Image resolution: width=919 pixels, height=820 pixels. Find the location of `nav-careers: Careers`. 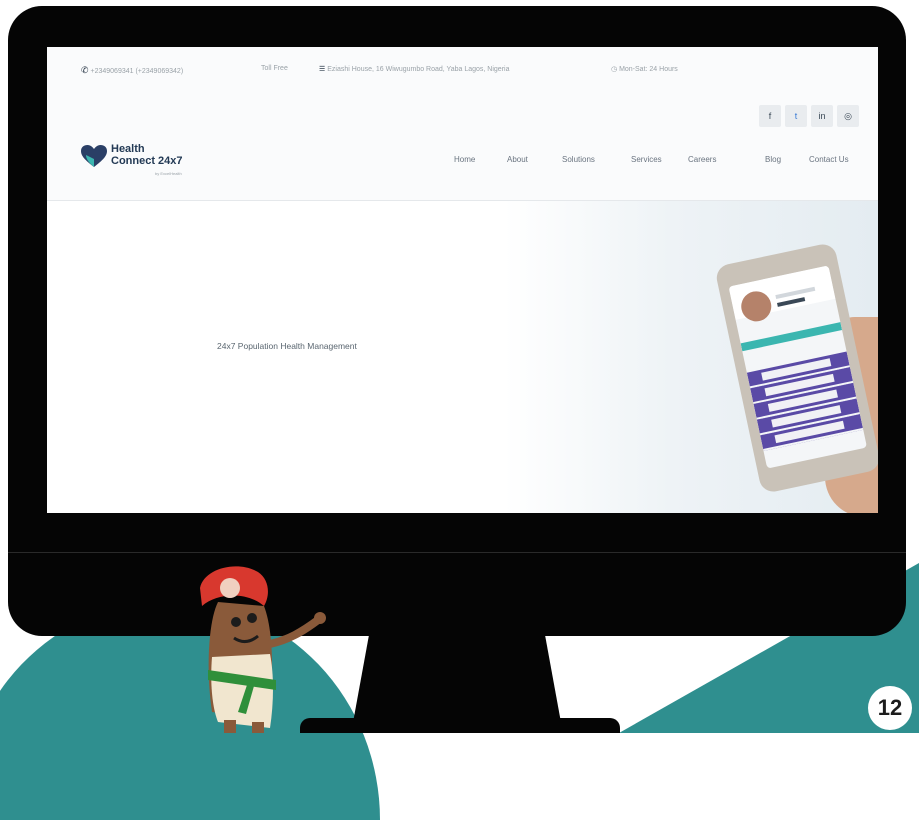

nav-careers: Careers is located at coordinates (702, 159).